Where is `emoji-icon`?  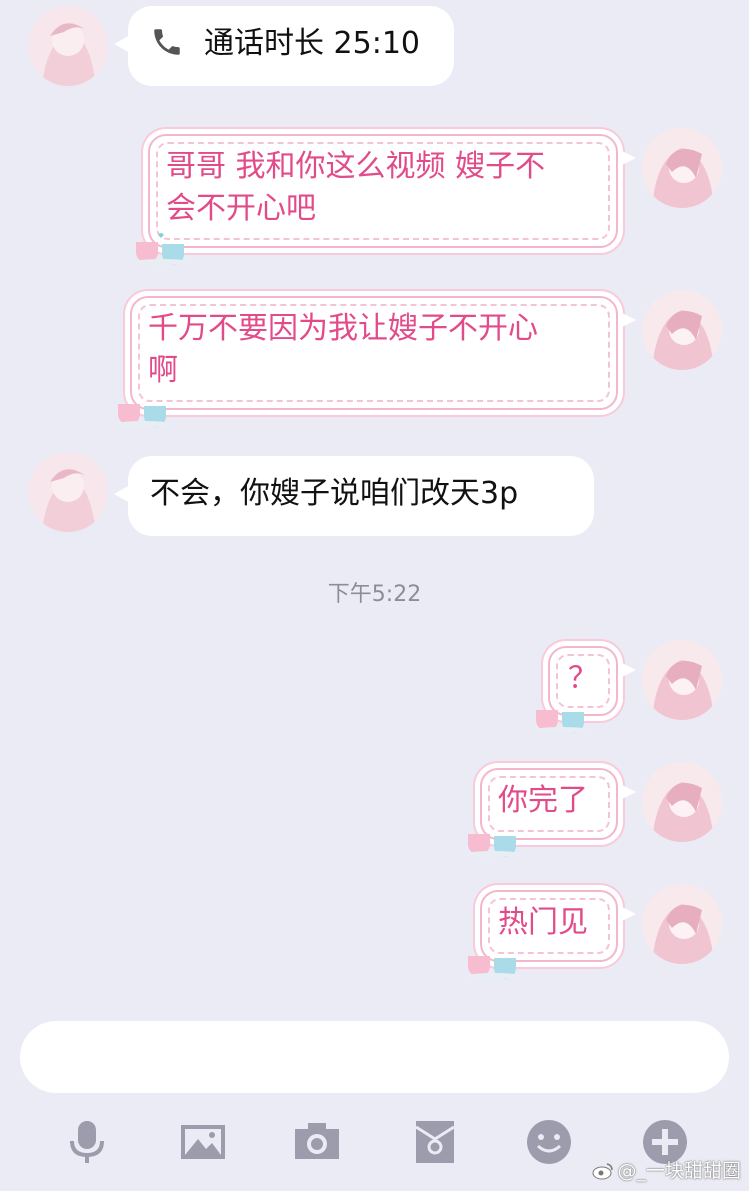 emoji-icon is located at coordinates (549, 1142).